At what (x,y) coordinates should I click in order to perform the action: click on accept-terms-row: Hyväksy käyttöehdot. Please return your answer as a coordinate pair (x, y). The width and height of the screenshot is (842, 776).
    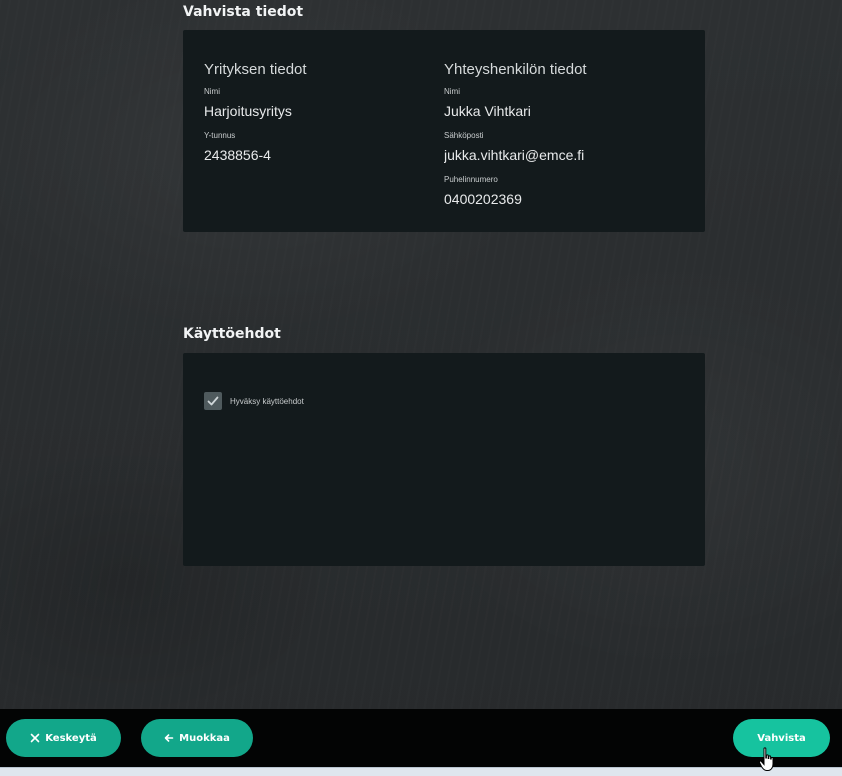
    Looking at the image, I should click on (254, 401).